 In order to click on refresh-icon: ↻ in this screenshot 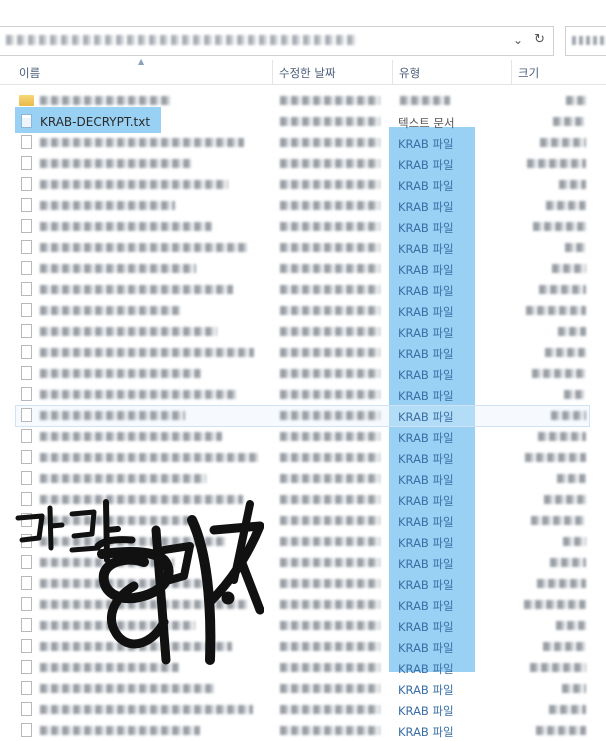, I will do `click(539, 39)`.